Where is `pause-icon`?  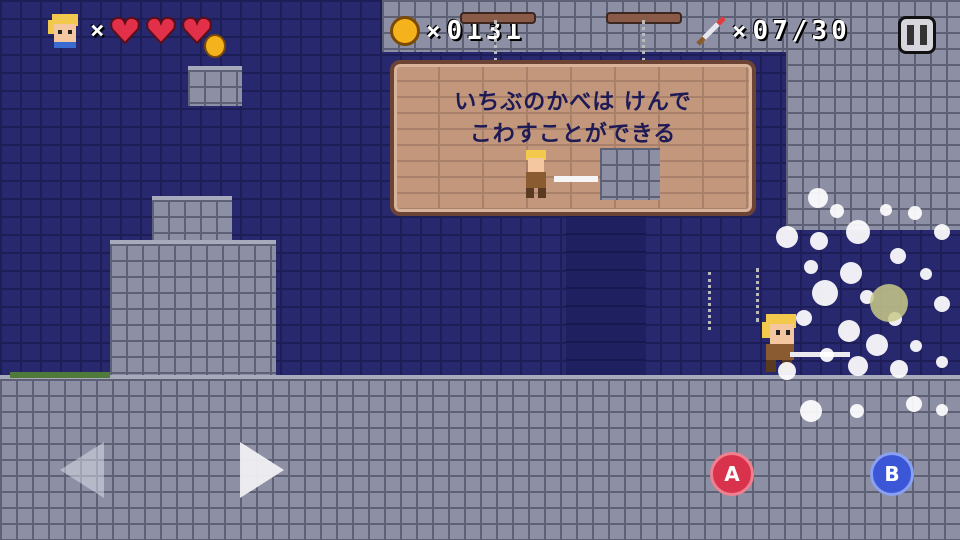
pause-icon is located at coordinates (910, 35).